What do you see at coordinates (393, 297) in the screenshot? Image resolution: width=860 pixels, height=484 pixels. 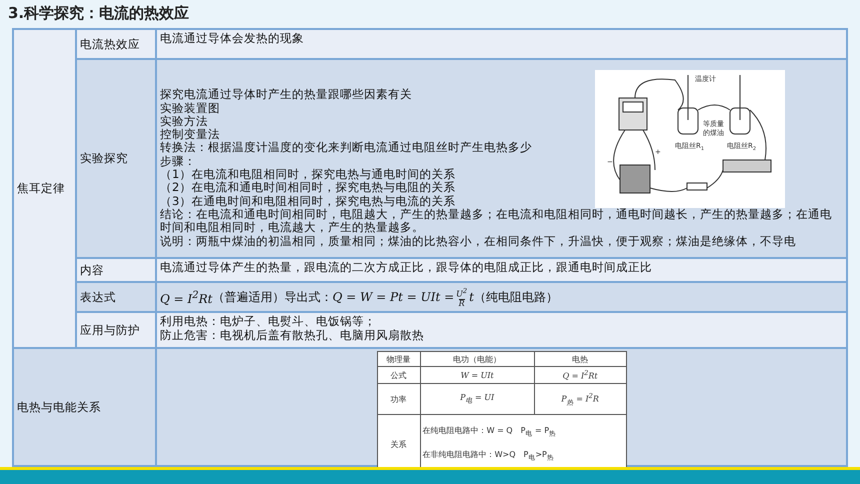 I see `formula: Q = W = Pt = UIt =` at bounding box center [393, 297].